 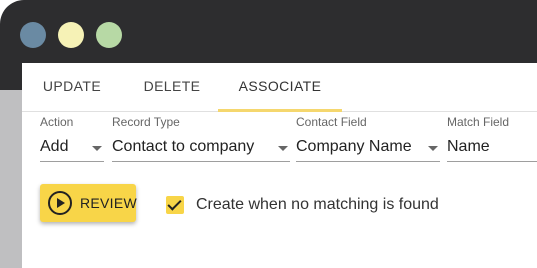 What do you see at coordinates (354, 146) in the screenshot?
I see `contact-field-value: Company Name` at bounding box center [354, 146].